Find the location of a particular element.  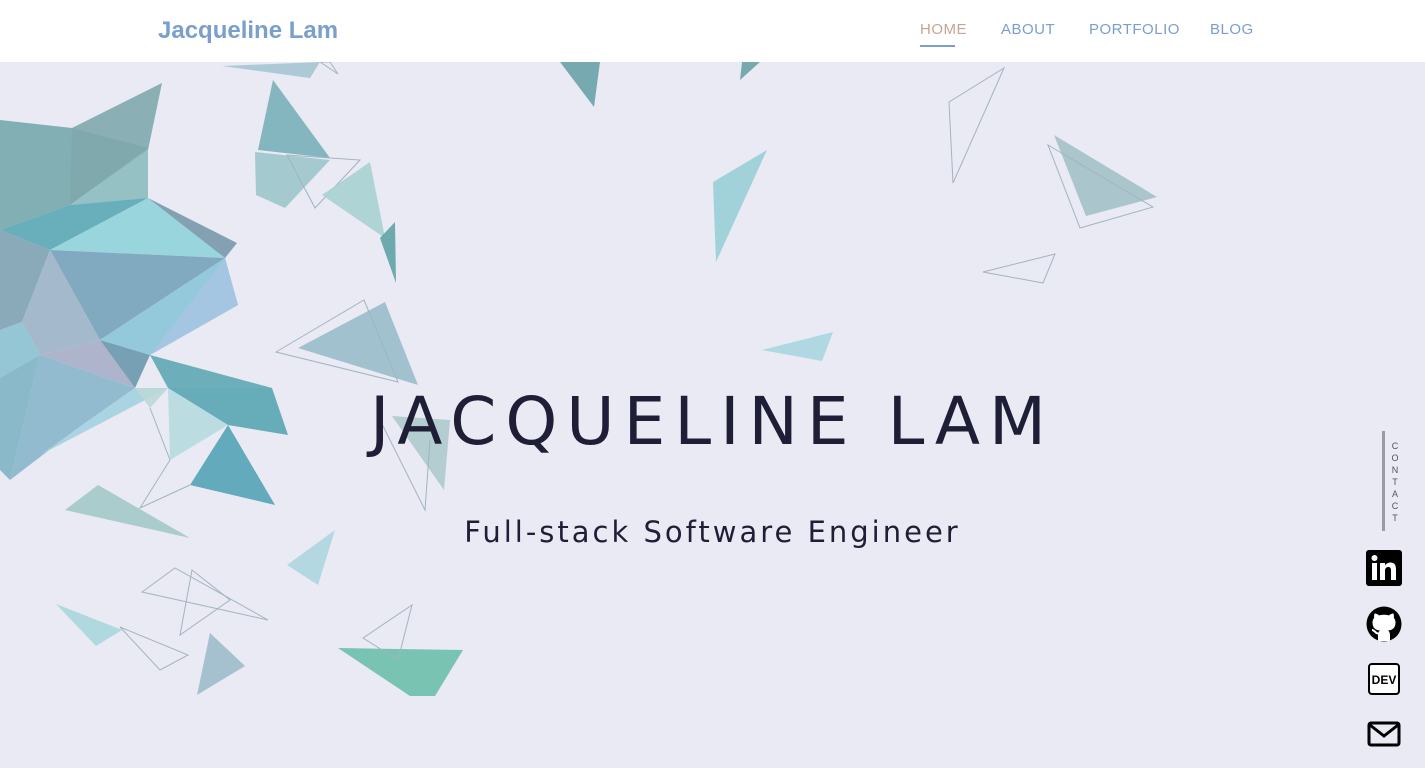

github-icon is located at coordinates (1384, 624).